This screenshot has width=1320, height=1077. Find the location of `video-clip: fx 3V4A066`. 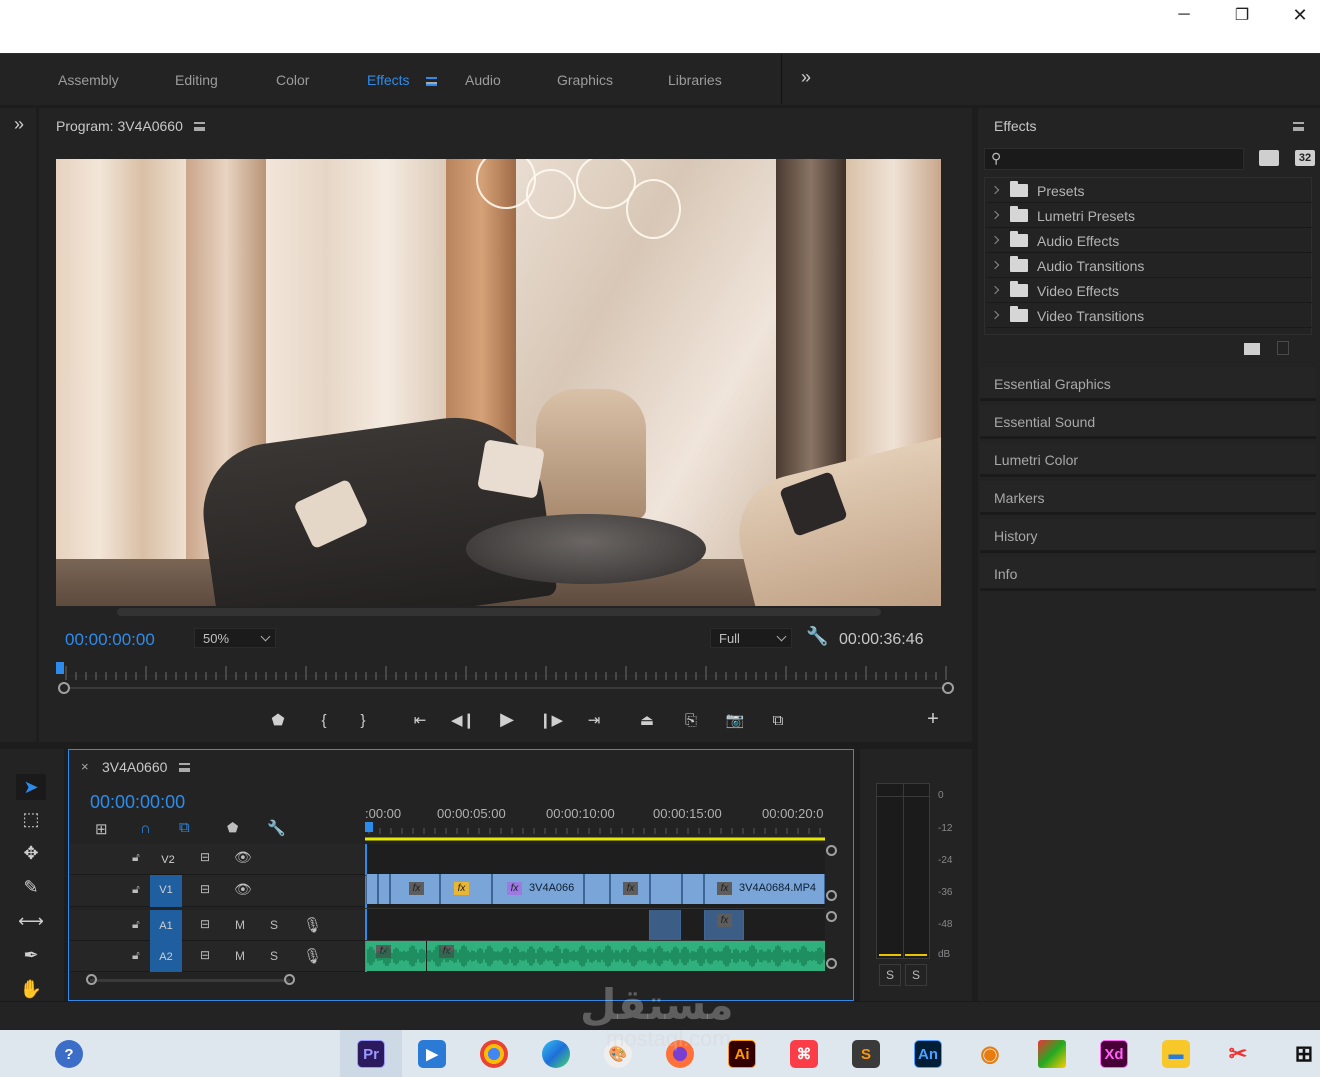

video-clip: fx 3V4A066 is located at coordinates (538, 889).